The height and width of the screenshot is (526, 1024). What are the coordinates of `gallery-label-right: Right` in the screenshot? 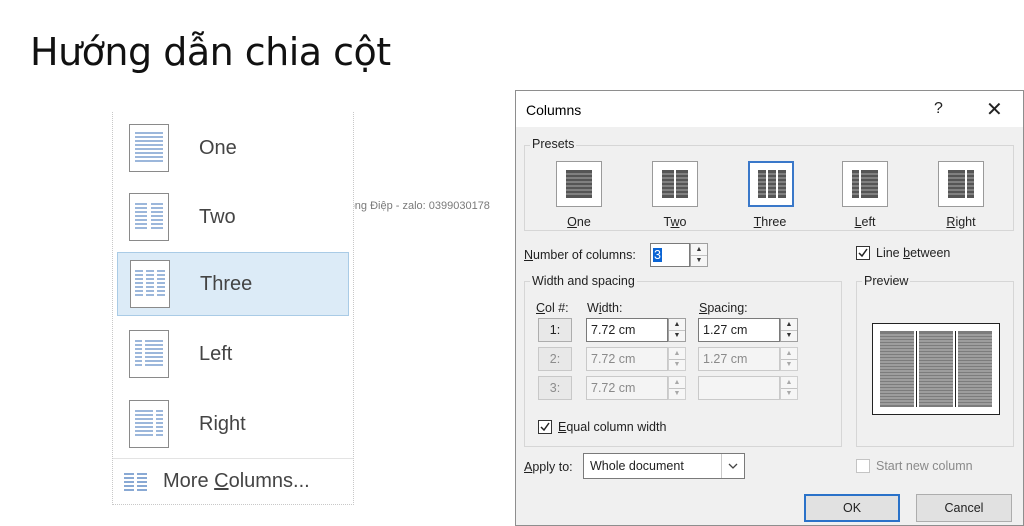 It's located at (222, 423).